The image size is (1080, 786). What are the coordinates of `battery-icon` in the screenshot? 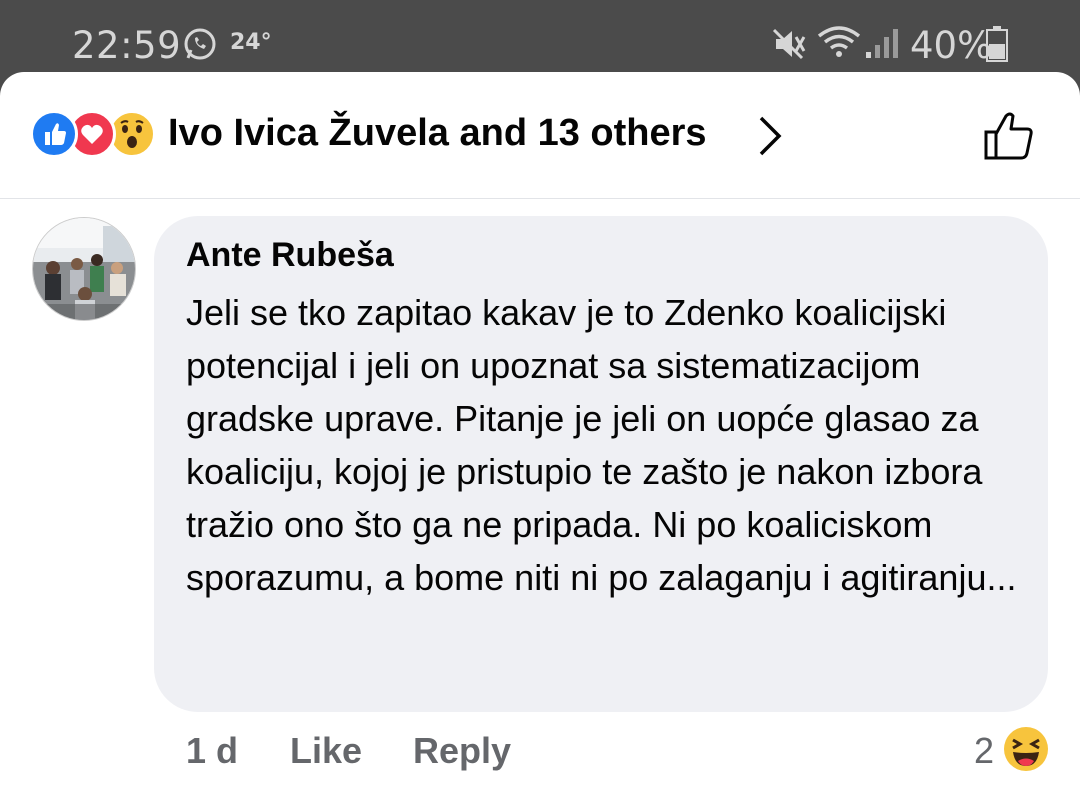 It's located at (997, 44).